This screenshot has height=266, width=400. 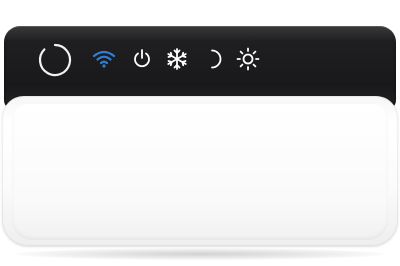 What do you see at coordinates (55, 60) in the screenshot?
I see `power-ring-icon` at bounding box center [55, 60].